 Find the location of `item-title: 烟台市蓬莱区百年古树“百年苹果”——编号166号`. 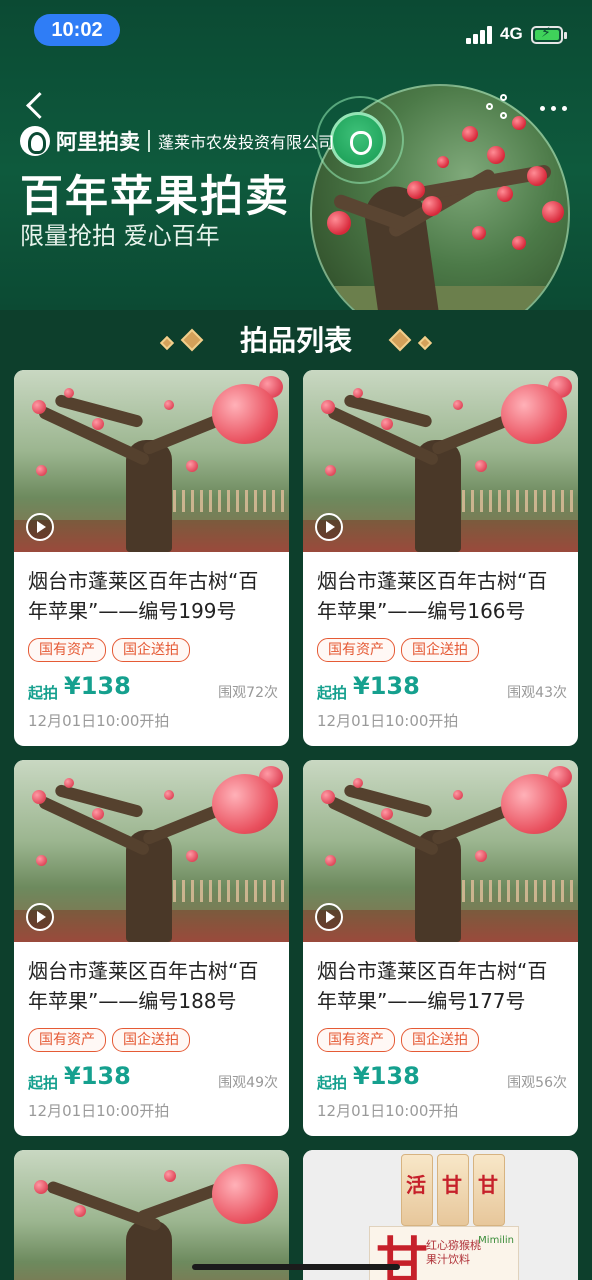

item-title: 烟台市蓬莱区百年古树“百年苹果”——编号166号 is located at coordinates (432, 596).